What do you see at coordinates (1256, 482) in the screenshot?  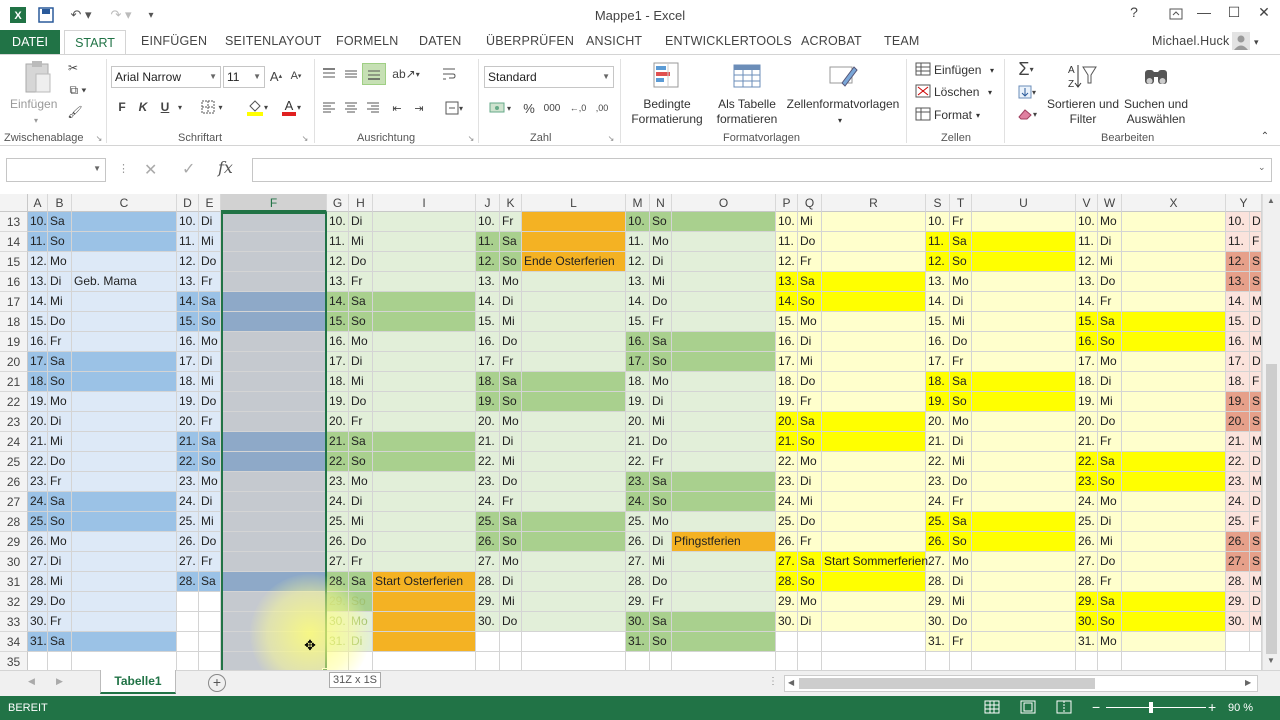 I see `cell-weekday: M` at bounding box center [1256, 482].